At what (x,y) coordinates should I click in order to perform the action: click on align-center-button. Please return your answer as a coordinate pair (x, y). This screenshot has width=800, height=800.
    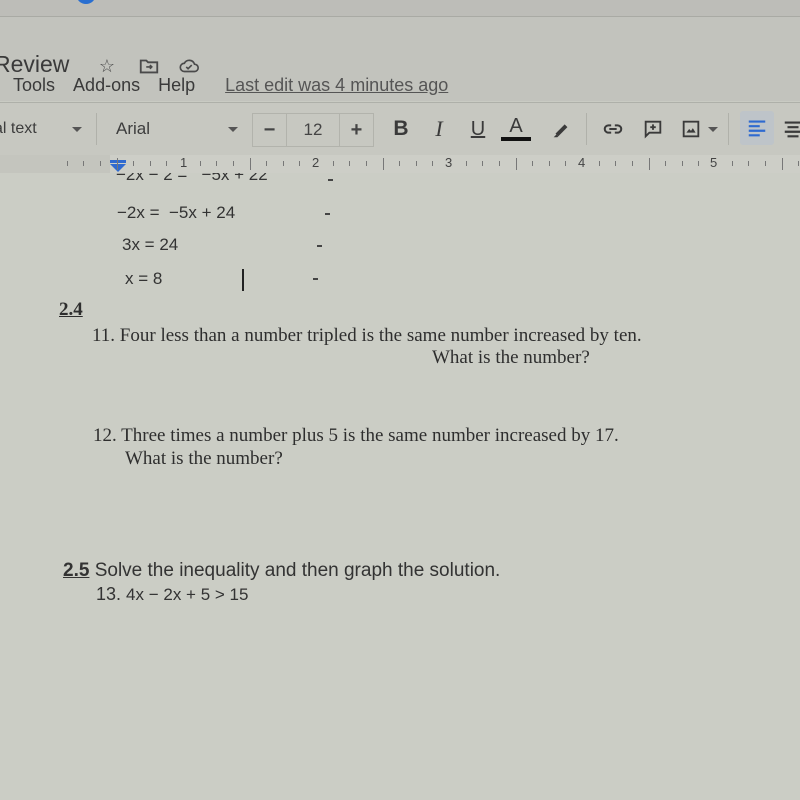
    Looking at the image, I should click on (790, 129).